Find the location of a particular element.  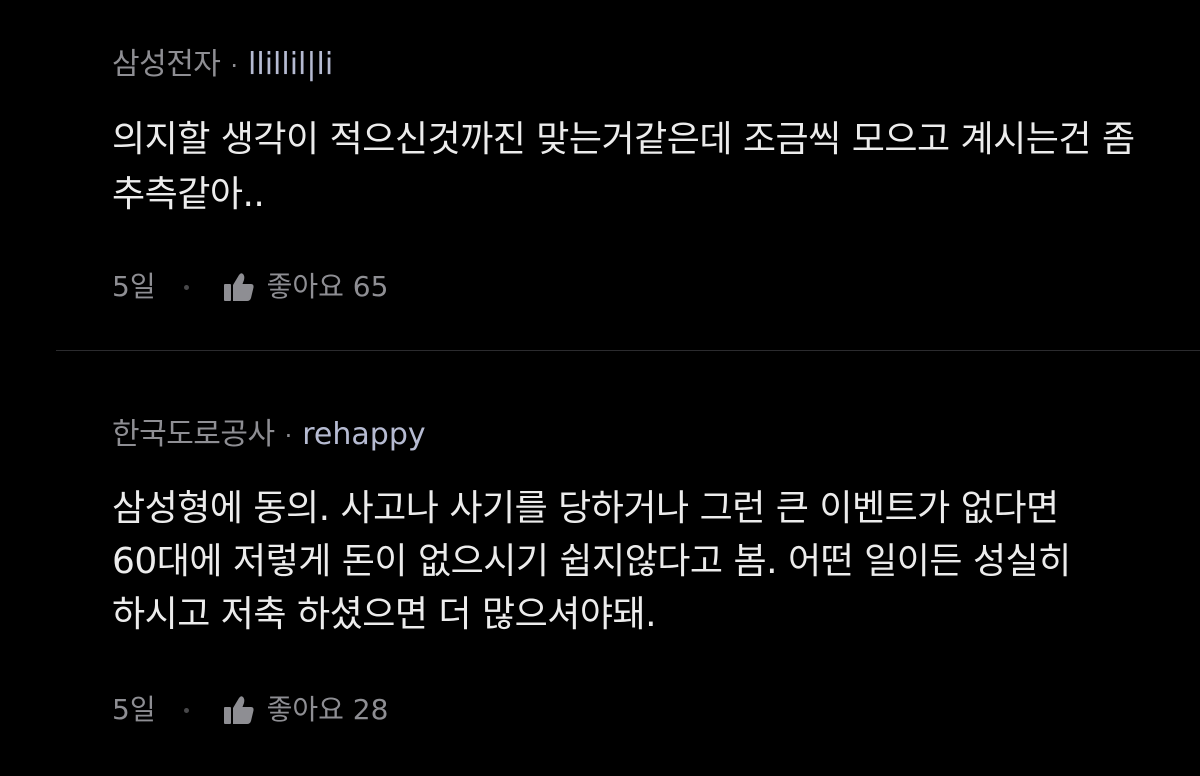

like-button: 좋아요 28 is located at coordinates (306, 710).